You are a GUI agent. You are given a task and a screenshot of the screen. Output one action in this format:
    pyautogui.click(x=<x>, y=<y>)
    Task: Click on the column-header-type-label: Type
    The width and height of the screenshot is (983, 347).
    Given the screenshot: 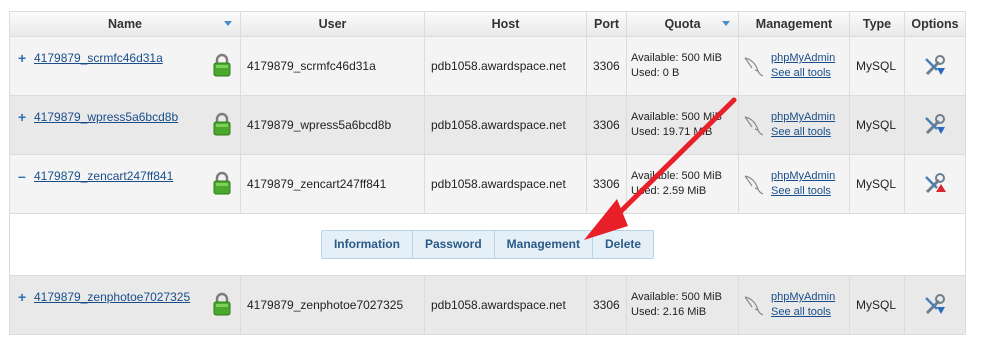 What is the action you would take?
    pyautogui.click(x=877, y=24)
    